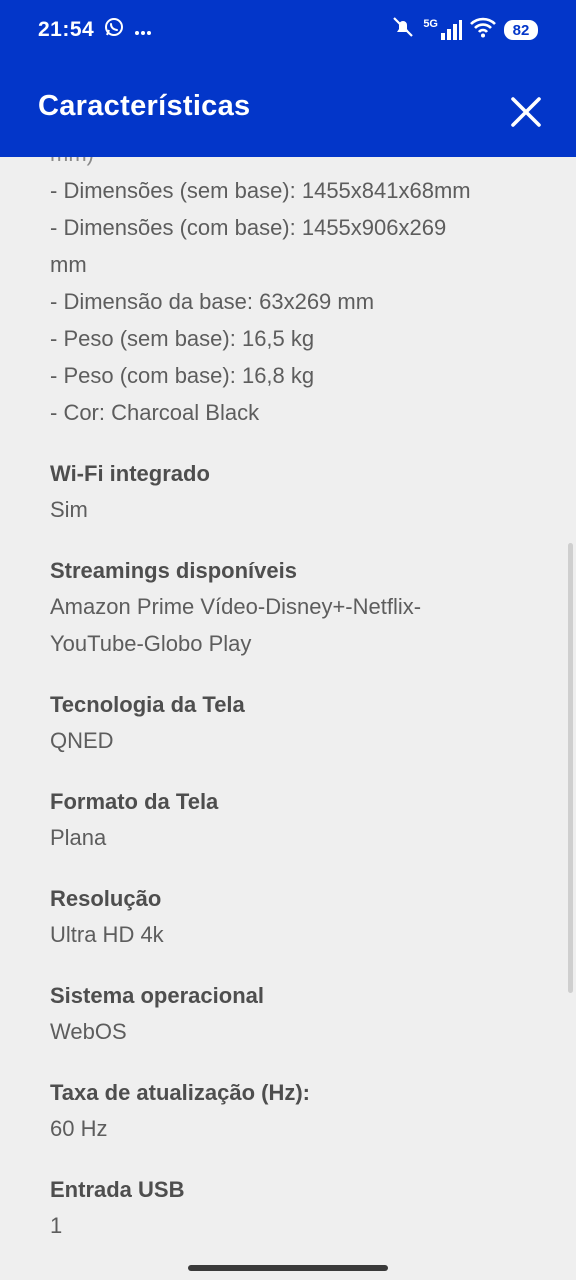  I want to click on mute-icon, so click(403, 30).